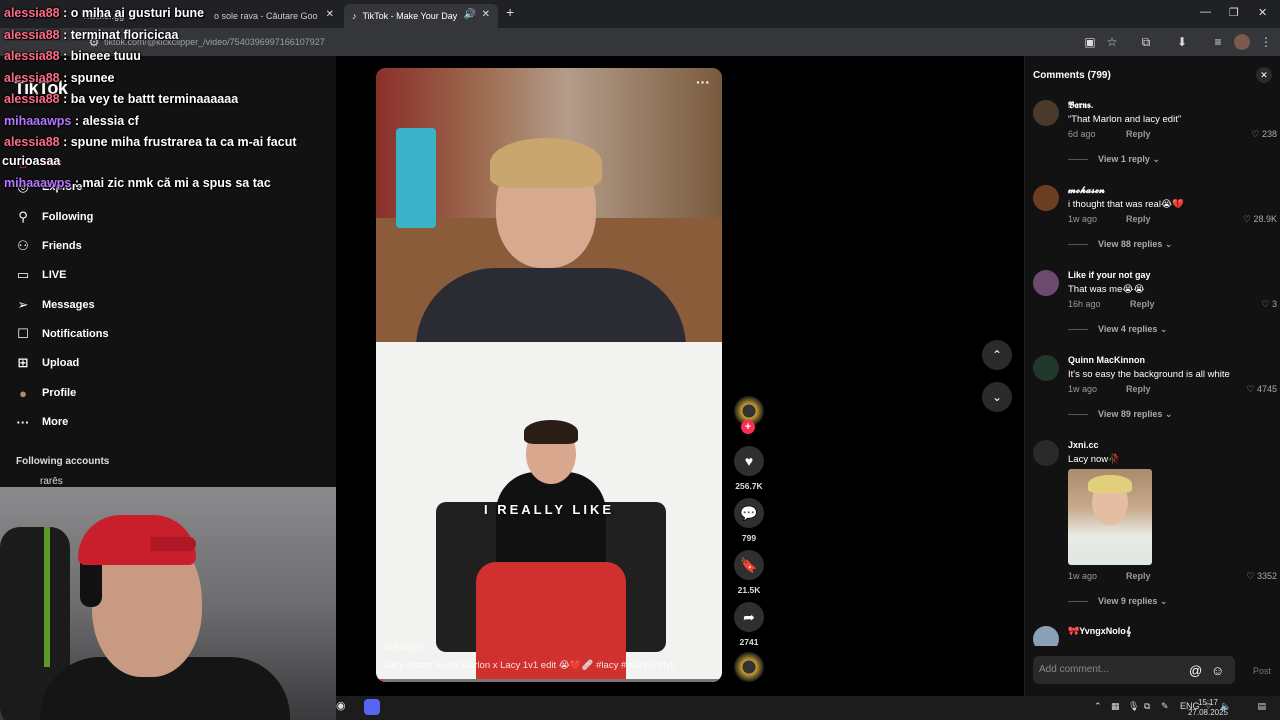 The image size is (1280, 720). What do you see at coordinates (1083, 445) in the screenshot?
I see `comment-author: Jxni.cc` at bounding box center [1083, 445].